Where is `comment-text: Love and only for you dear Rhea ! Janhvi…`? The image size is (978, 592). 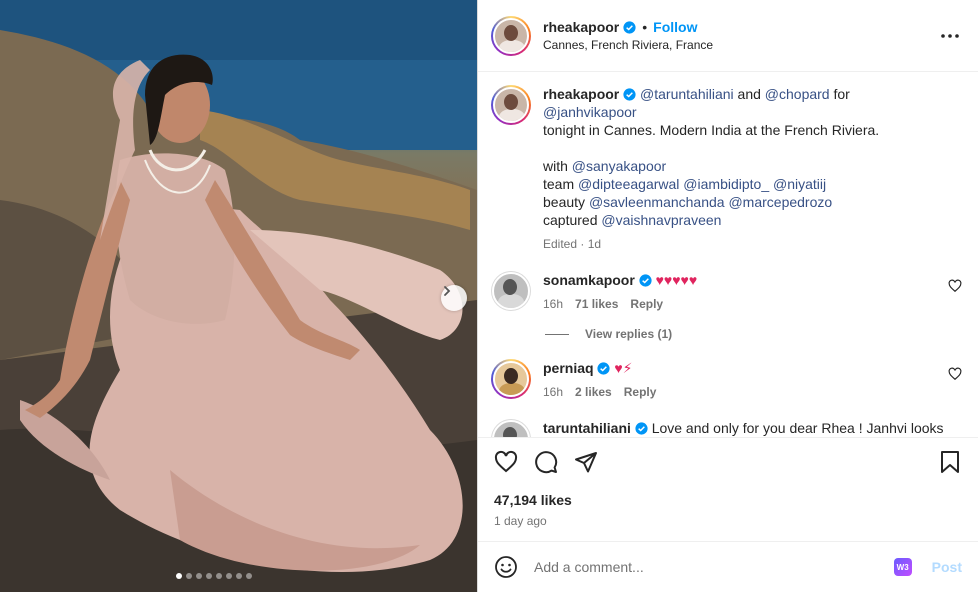
comment-text: Love and only for you dear Rhea ! Janhvi… is located at coordinates (797, 428).